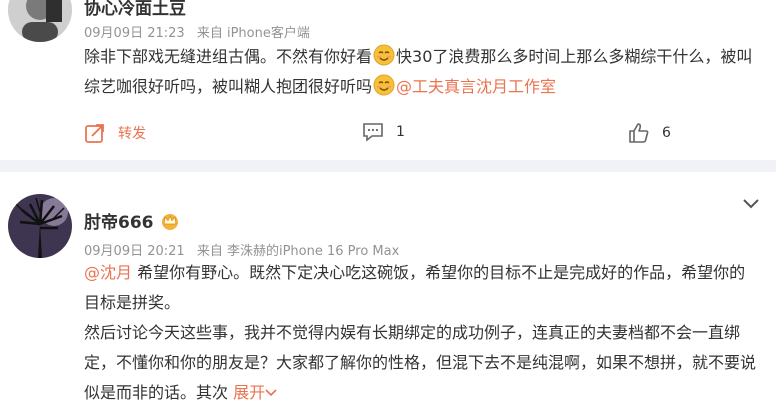 The width and height of the screenshot is (776, 420). I want to click on username: 协心冷面土豆, so click(135, 9).